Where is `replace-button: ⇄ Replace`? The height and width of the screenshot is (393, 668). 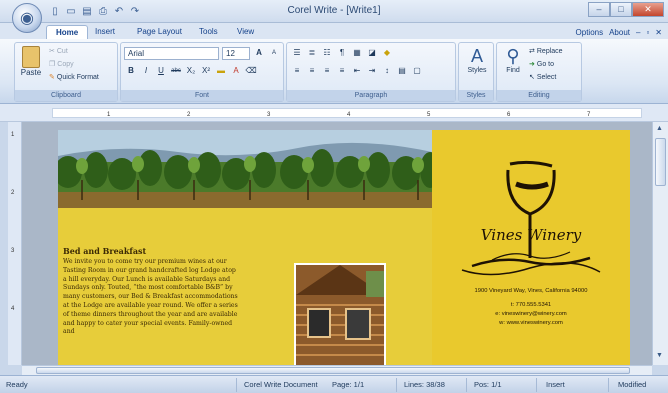
replace-button: ⇄ Replace is located at coordinates (546, 51).